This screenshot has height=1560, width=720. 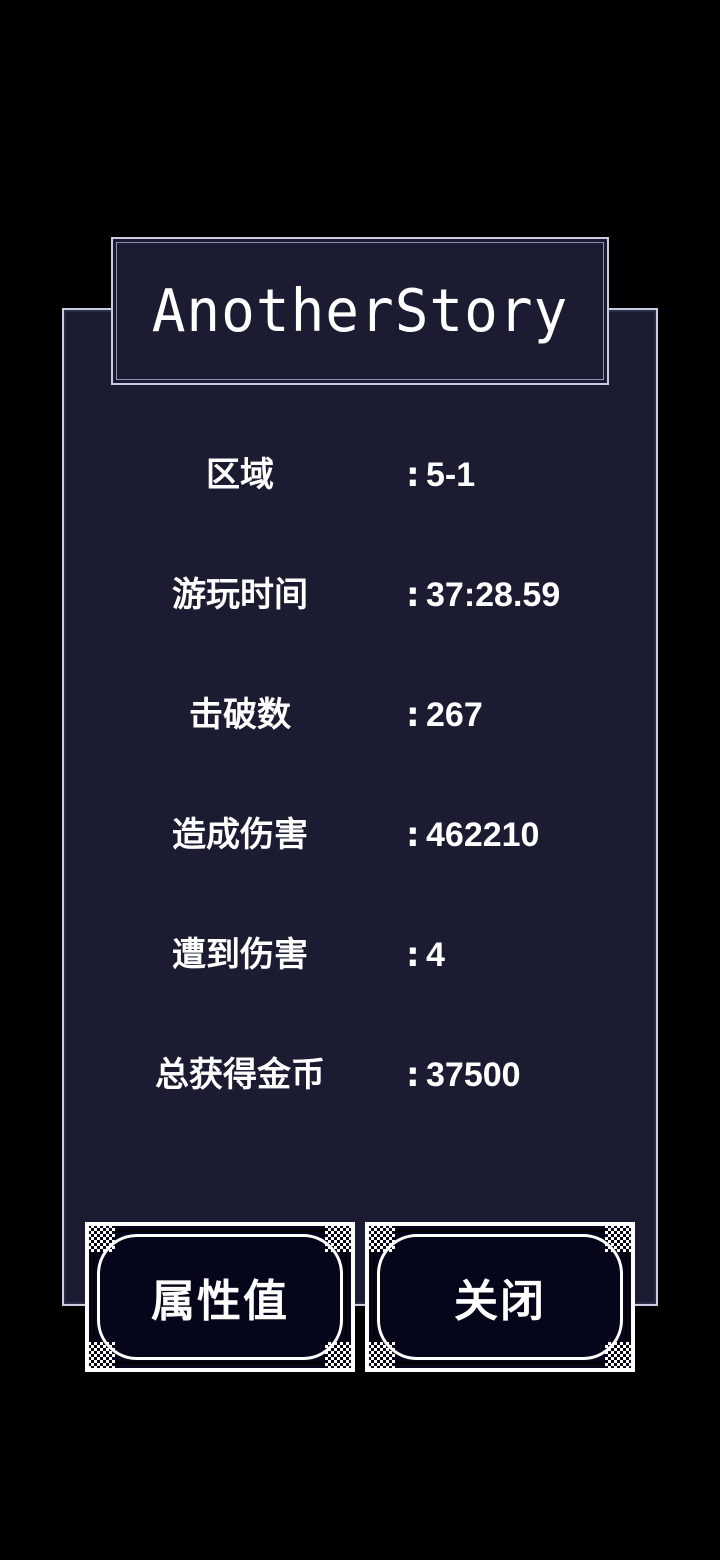 I want to click on attributes-button: 属性值, so click(x=220, y=1297).